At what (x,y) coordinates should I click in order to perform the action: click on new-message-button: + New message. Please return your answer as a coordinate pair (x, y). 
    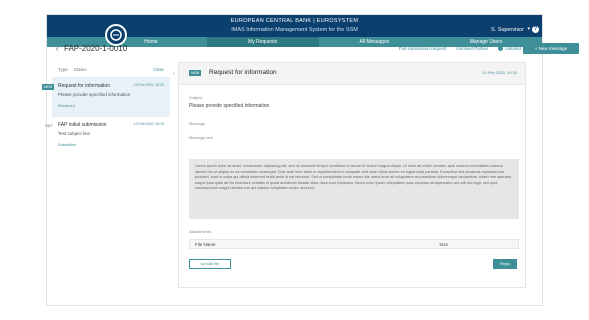
    Looking at the image, I should click on (551, 48).